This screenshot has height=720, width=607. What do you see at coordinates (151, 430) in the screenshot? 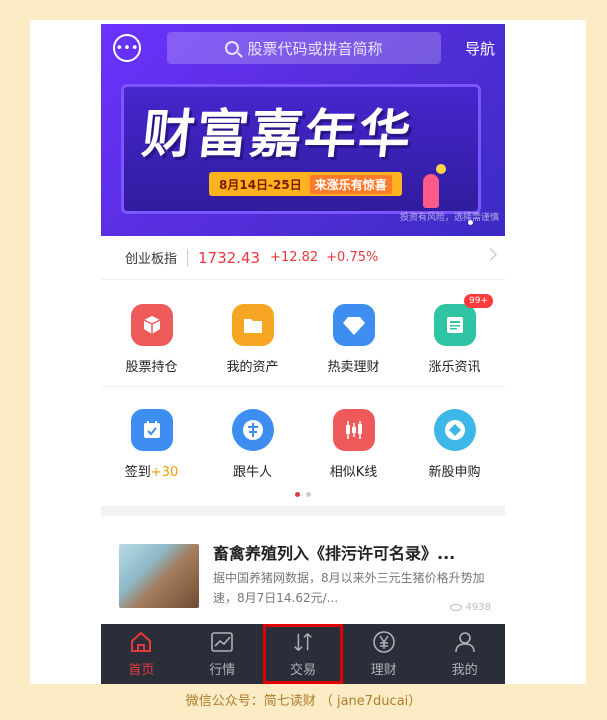
I see `calendar-check-icon` at bounding box center [151, 430].